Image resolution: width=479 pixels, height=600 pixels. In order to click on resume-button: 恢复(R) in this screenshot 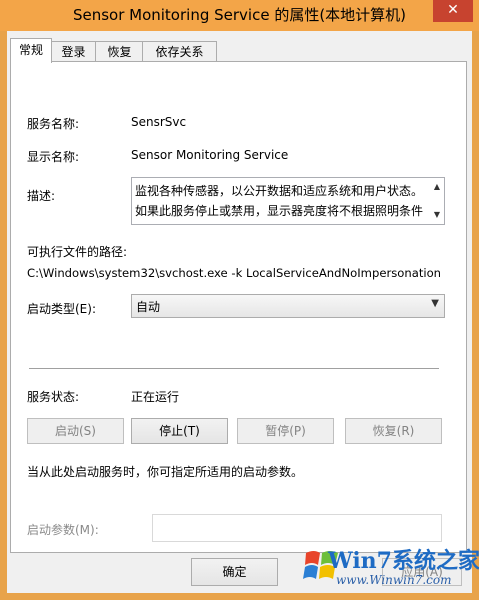, I will do `click(393, 431)`.